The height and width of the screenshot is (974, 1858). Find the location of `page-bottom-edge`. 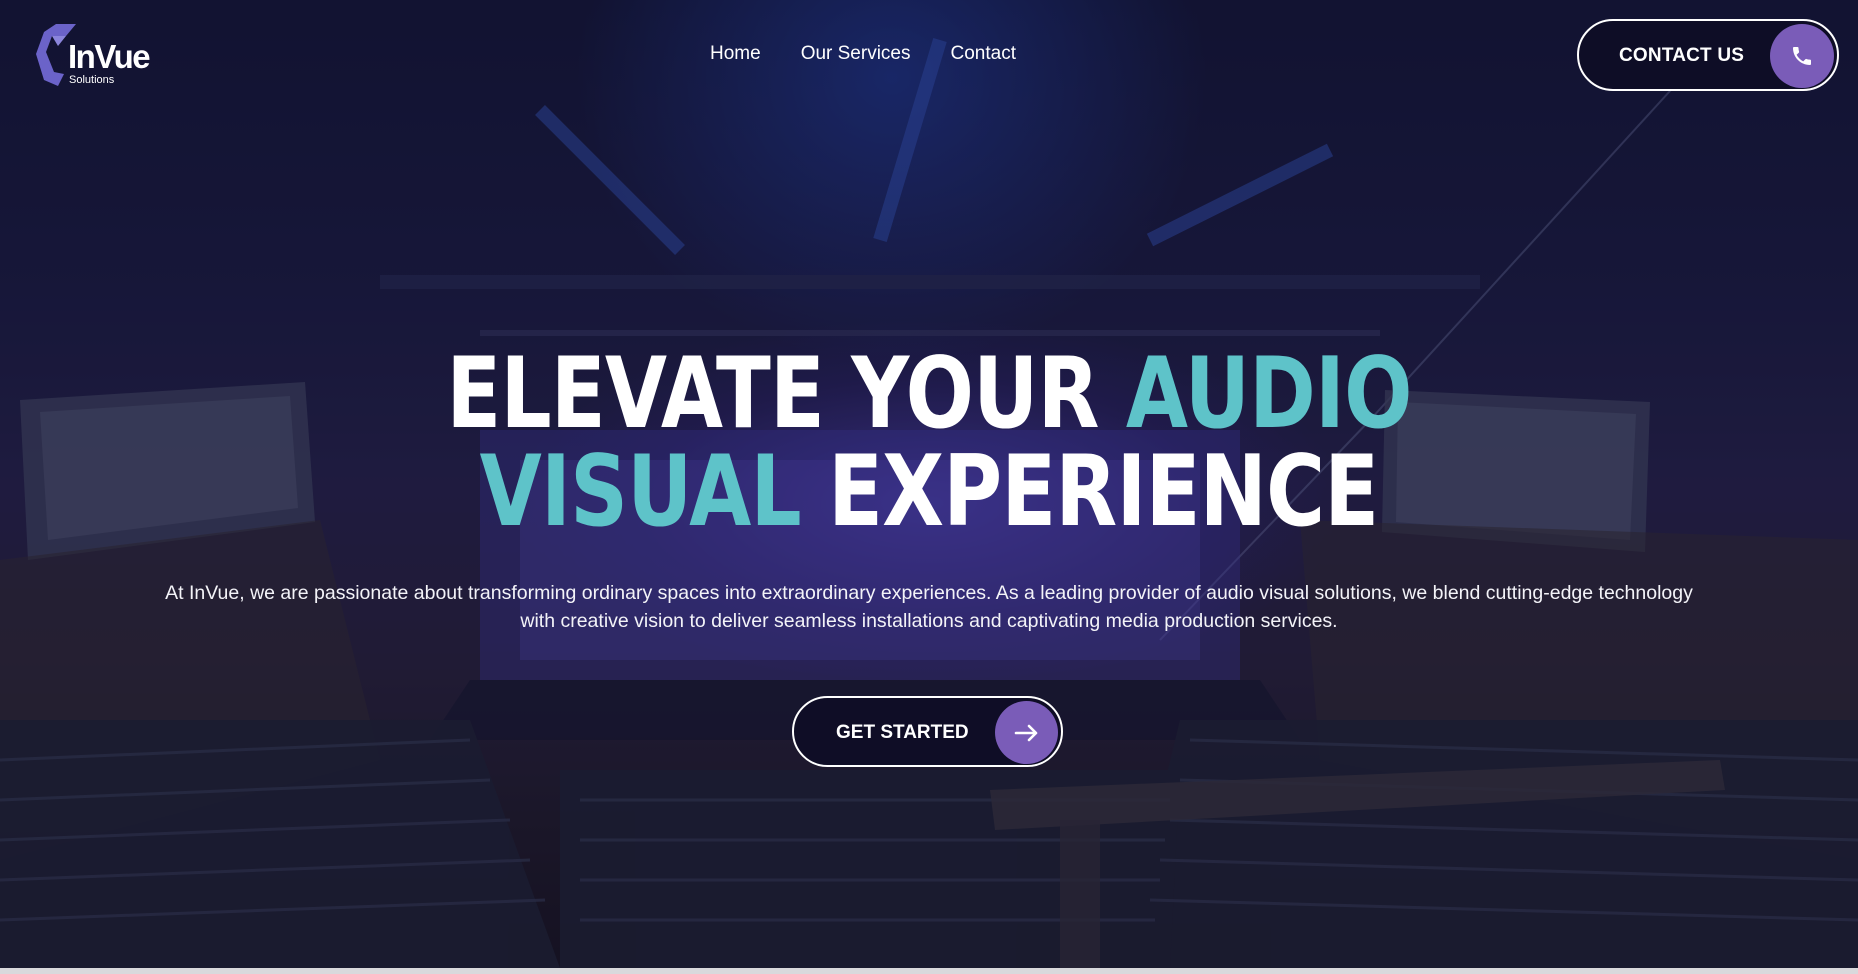

page-bottom-edge is located at coordinates (929, 971).